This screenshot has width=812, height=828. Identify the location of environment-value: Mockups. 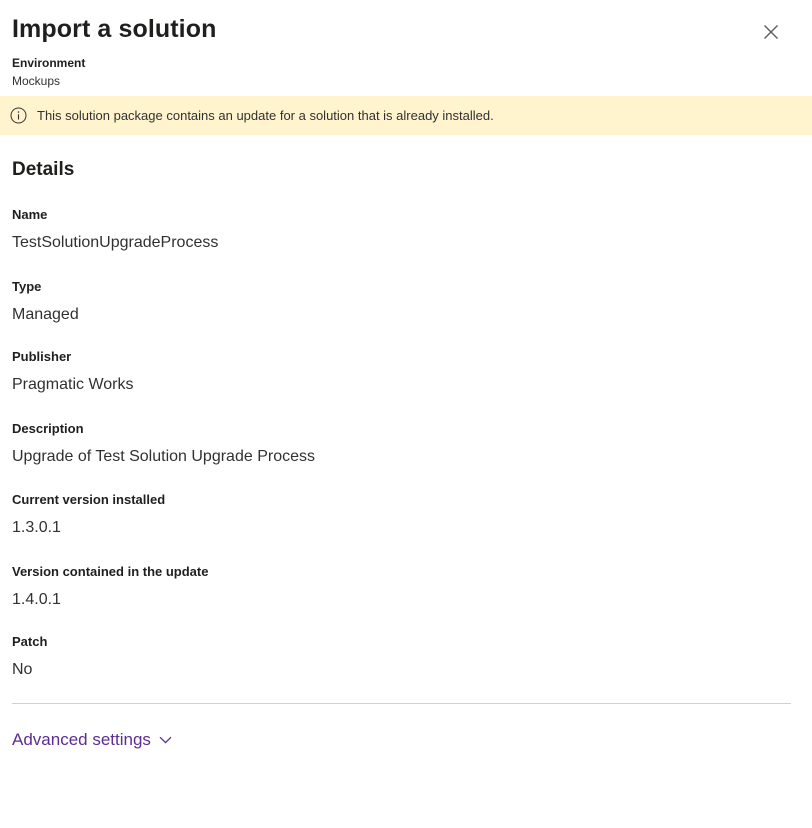
(36, 81).